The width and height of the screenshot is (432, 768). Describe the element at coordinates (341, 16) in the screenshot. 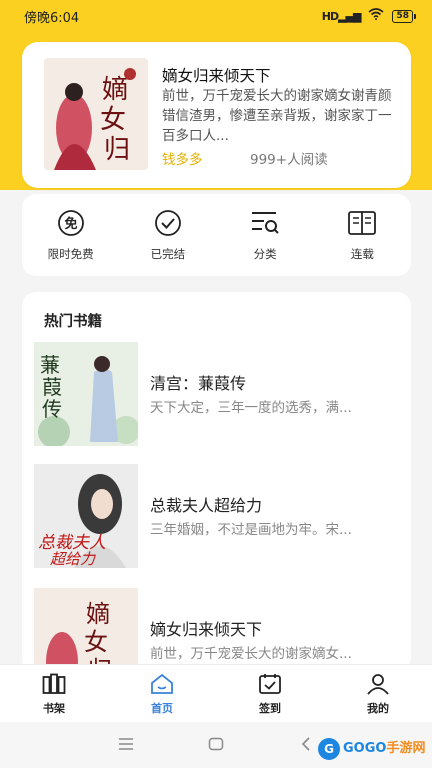

I see `signal-icon: HD▂▄▆` at that location.